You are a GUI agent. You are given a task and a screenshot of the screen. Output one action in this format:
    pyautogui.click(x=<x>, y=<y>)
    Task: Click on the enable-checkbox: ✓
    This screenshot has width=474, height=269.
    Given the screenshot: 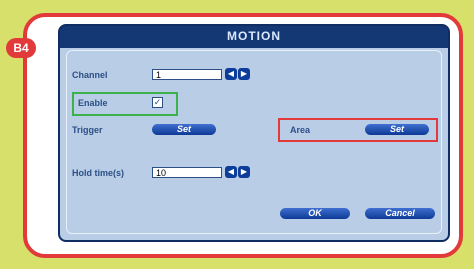 What is the action you would take?
    pyautogui.click(x=157, y=102)
    